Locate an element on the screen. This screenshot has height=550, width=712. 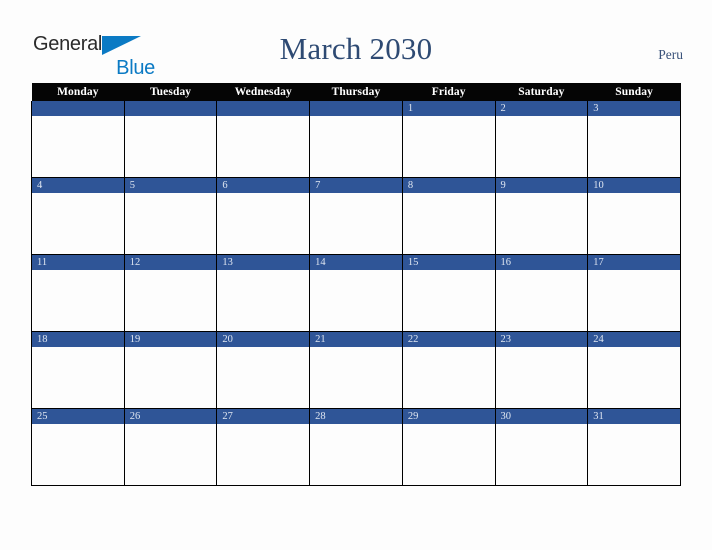
calendar-week-row: 1 2 3 is located at coordinates (356, 139).